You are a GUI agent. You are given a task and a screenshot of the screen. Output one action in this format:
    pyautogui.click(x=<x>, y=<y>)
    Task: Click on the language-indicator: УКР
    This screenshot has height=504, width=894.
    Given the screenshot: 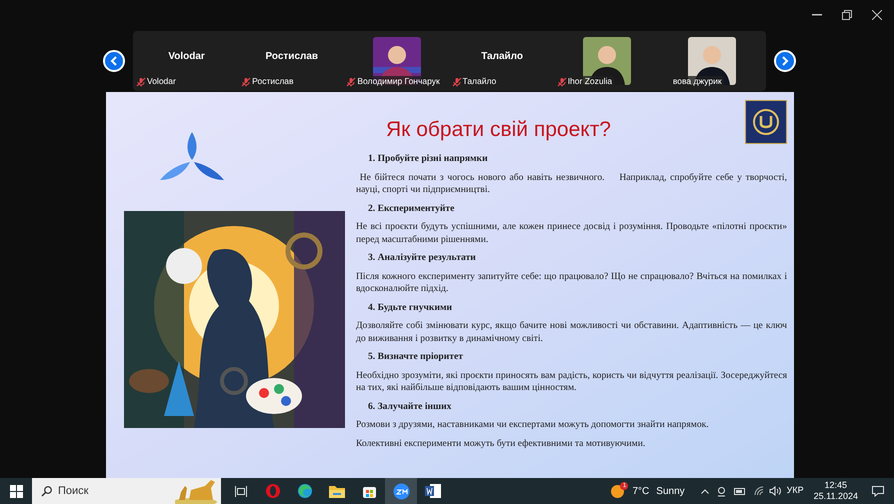 What is the action you would take?
    pyautogui.click(x=795, y=491)
    